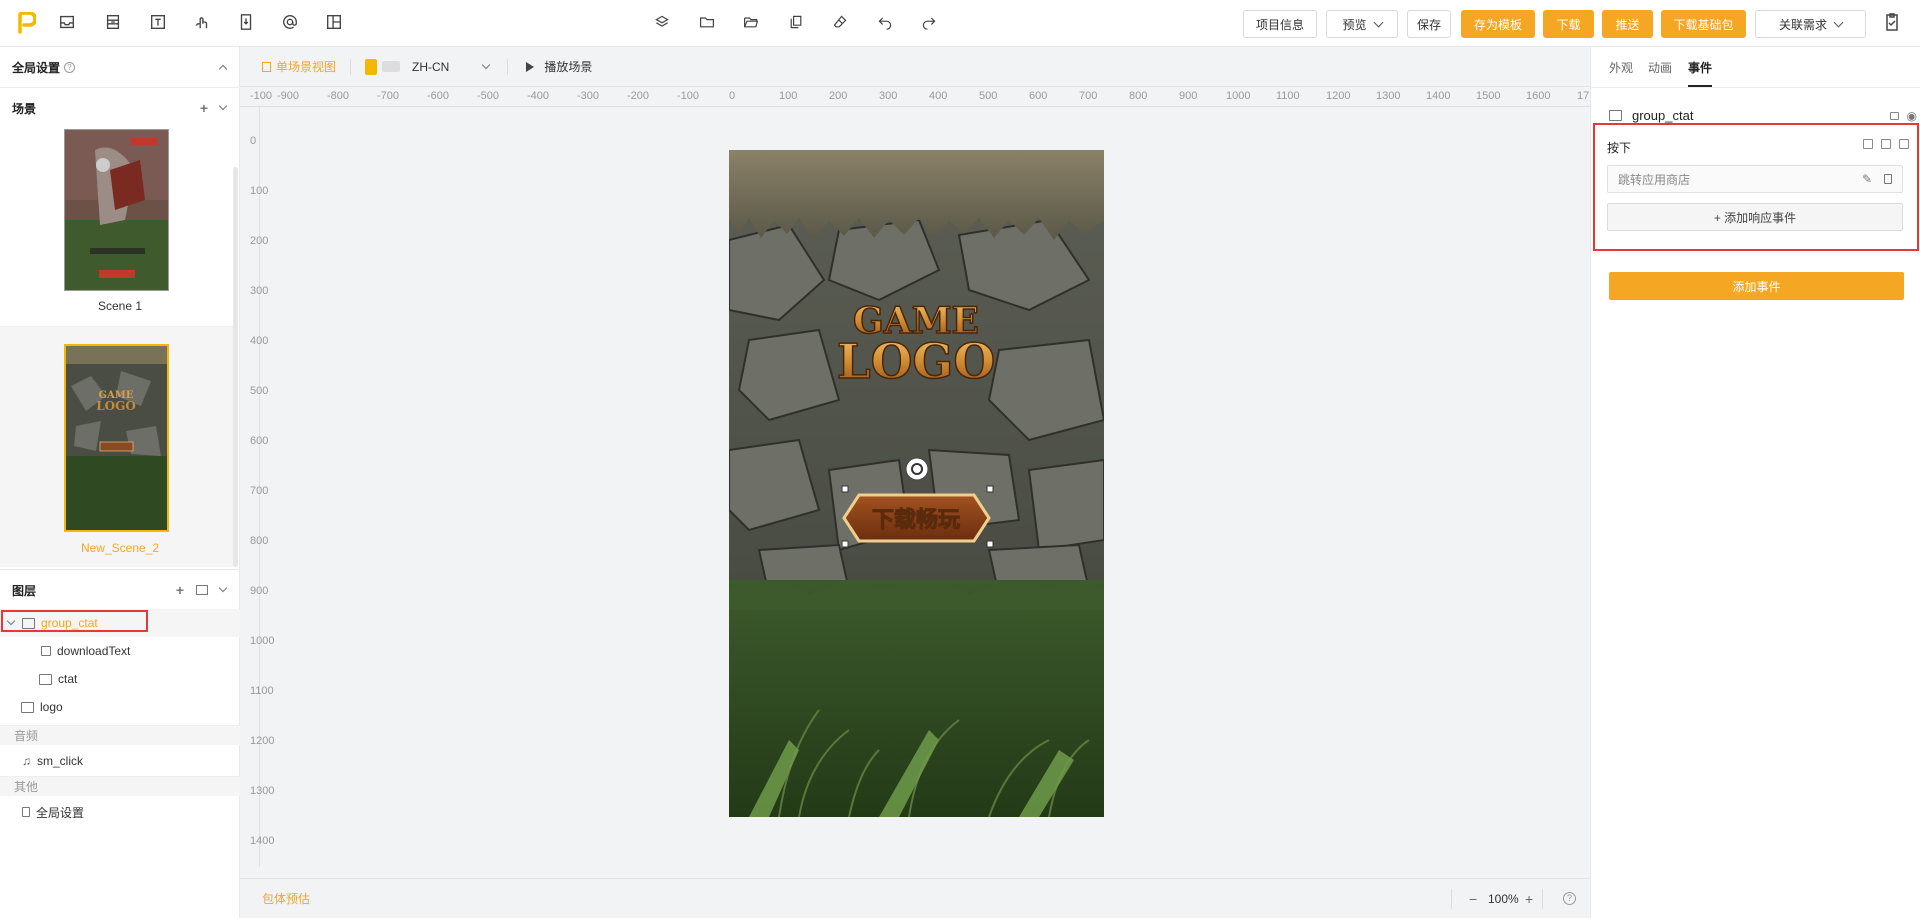 The width and height of the screenshot is (1920, 918). I want to click on preview-button: 预览, so click(1362, 24).